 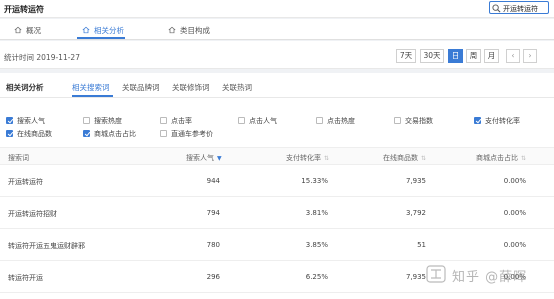 I want to click on metric-click-rate: 点击率, so click(x=176, y=121).